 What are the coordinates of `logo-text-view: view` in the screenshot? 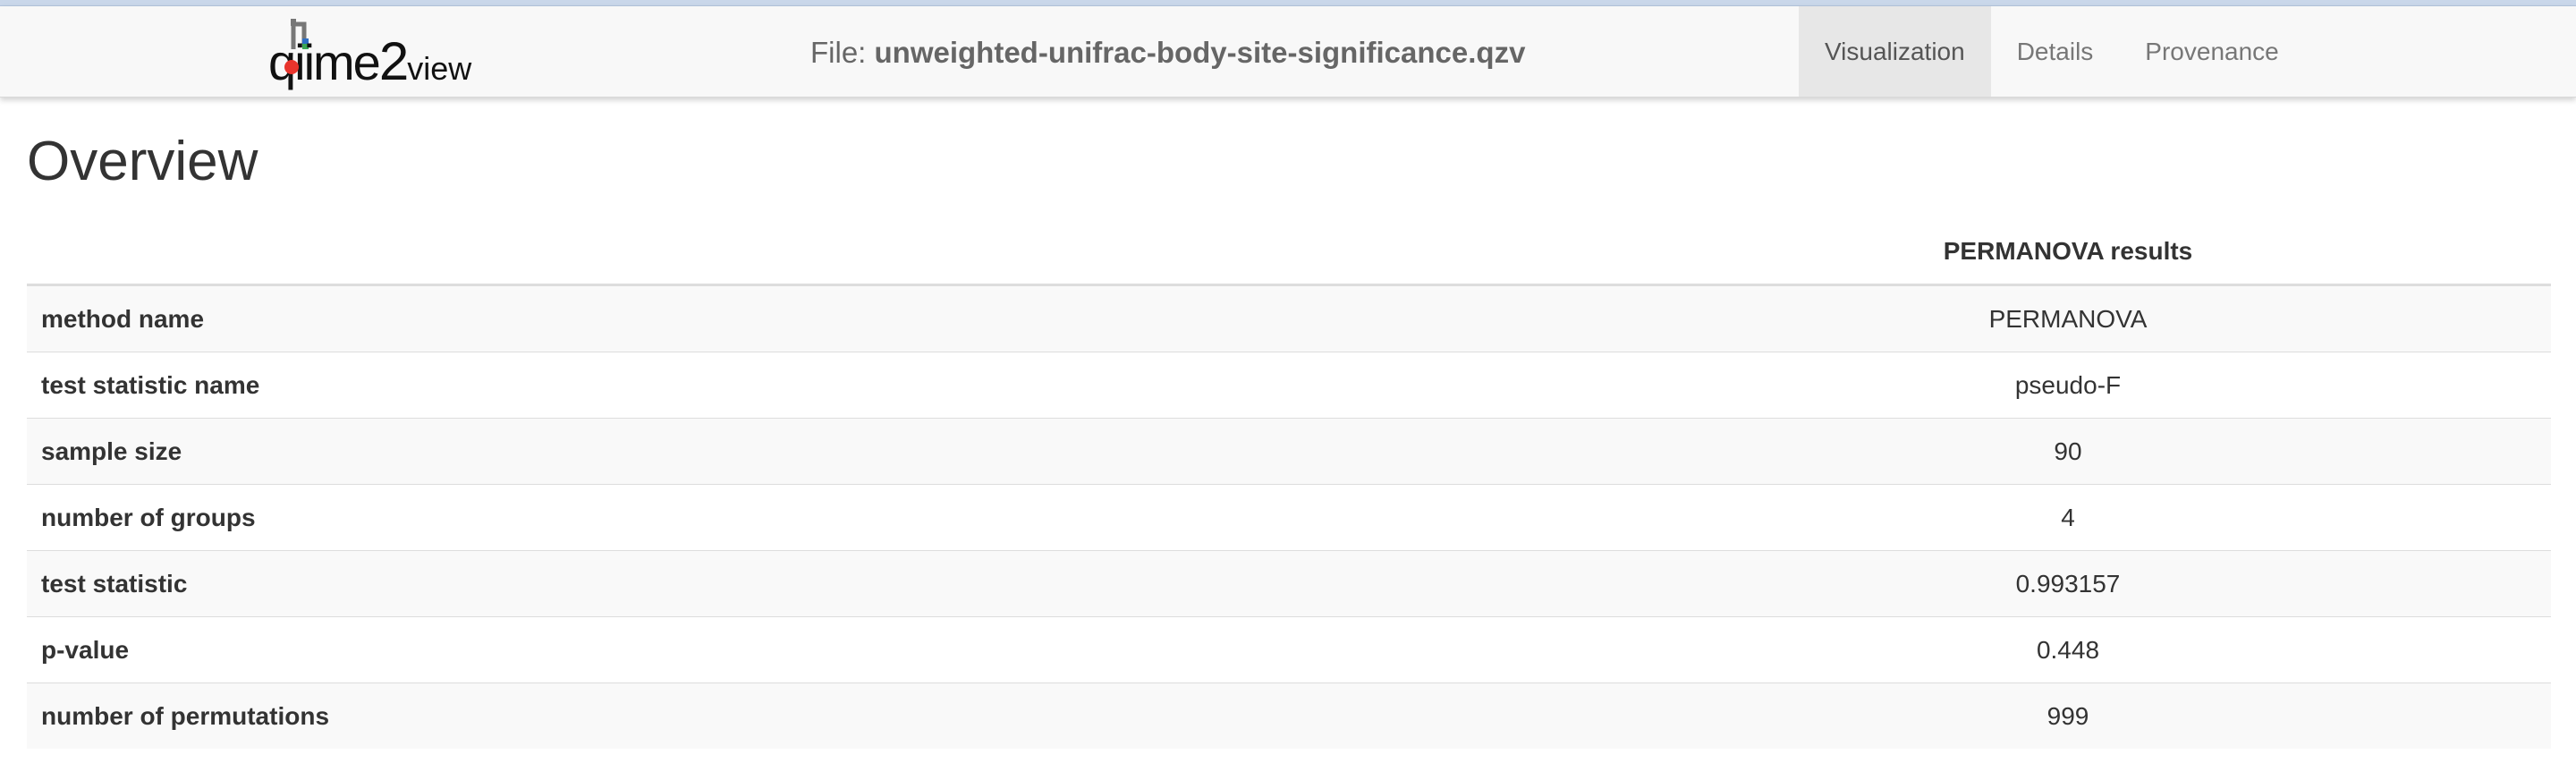 It's located at (439, 68).